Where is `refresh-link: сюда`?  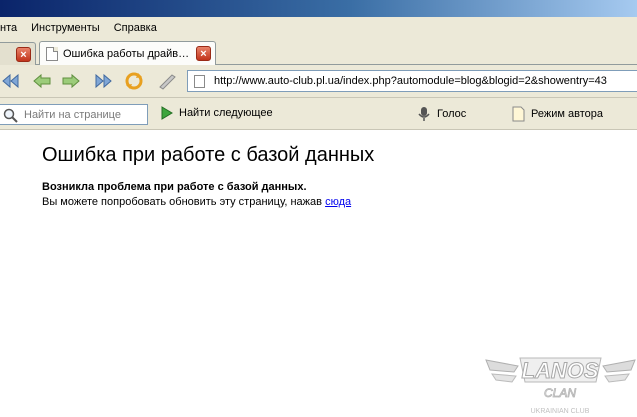
refresh-link: сюда is located at coordinates (338, 202).